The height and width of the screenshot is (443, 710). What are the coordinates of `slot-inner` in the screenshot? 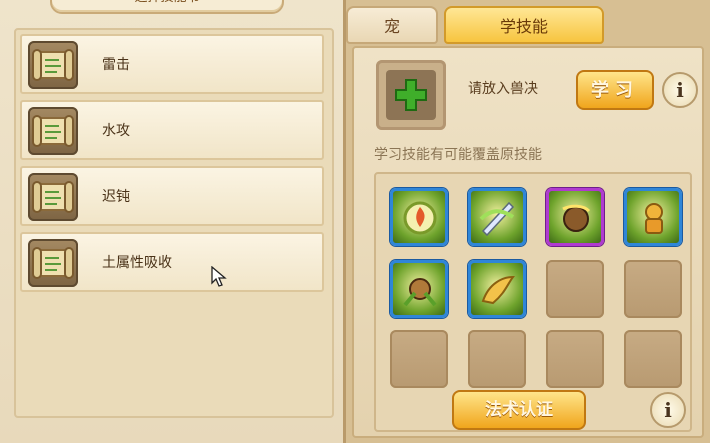 It's located at (411, 95).